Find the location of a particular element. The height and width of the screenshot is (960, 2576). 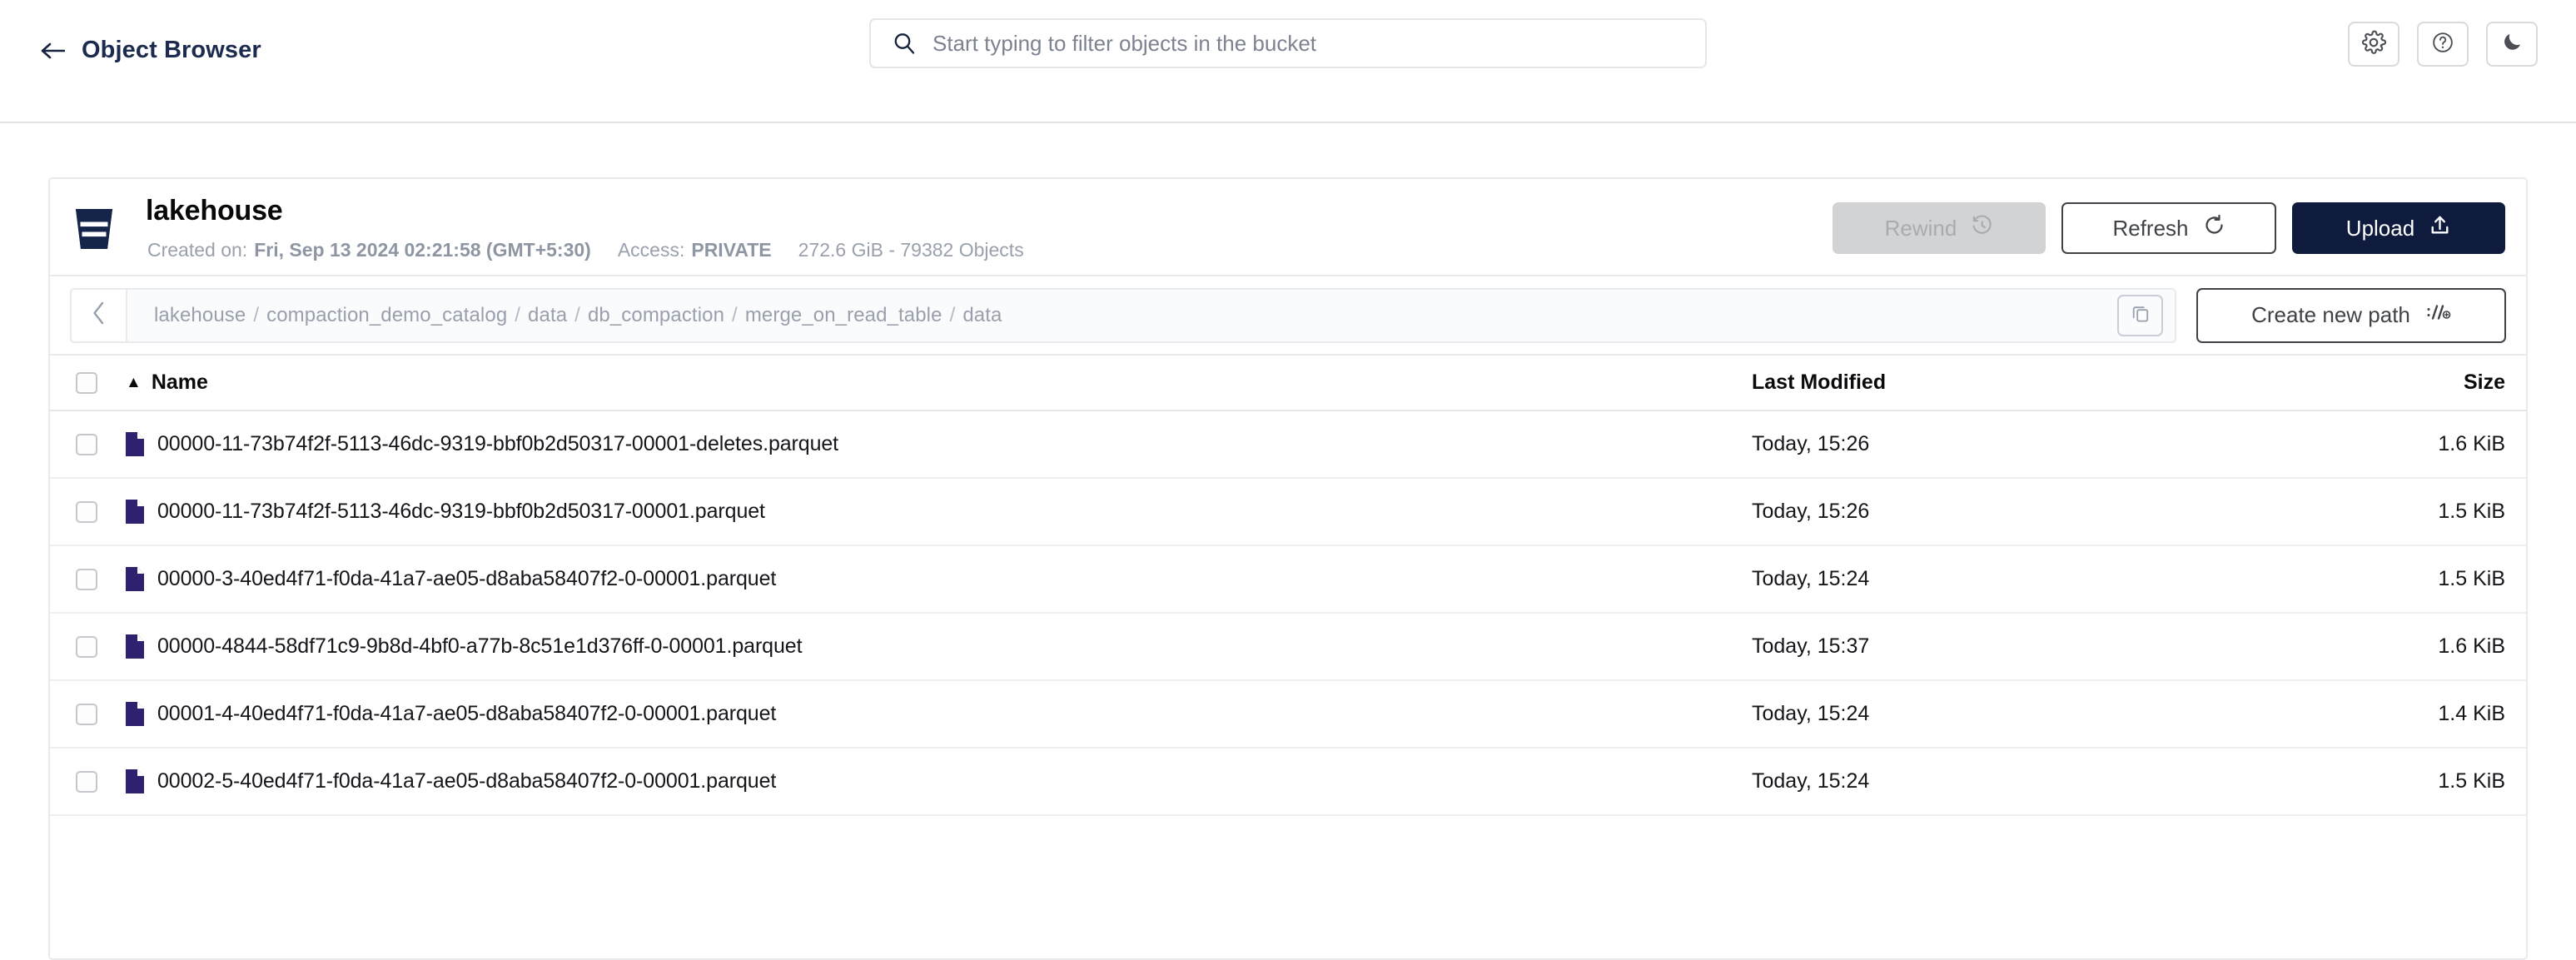

back-label: Object Browser is located at coordinates (171, 50).